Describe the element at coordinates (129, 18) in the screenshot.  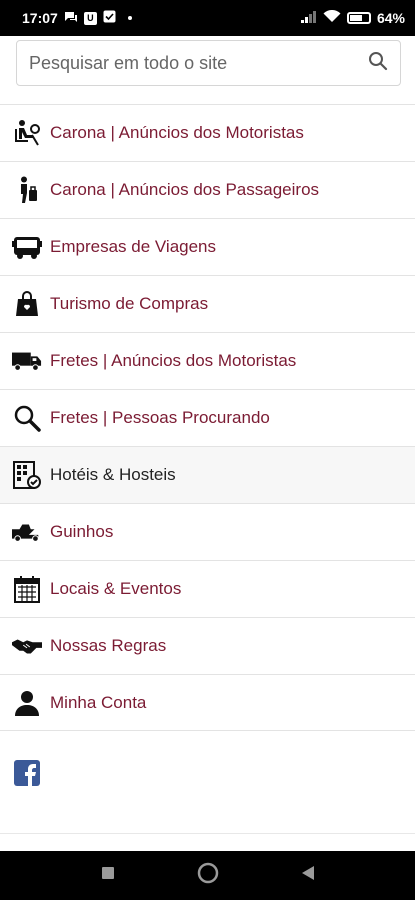
I see `notification-dot-icon` at that location.